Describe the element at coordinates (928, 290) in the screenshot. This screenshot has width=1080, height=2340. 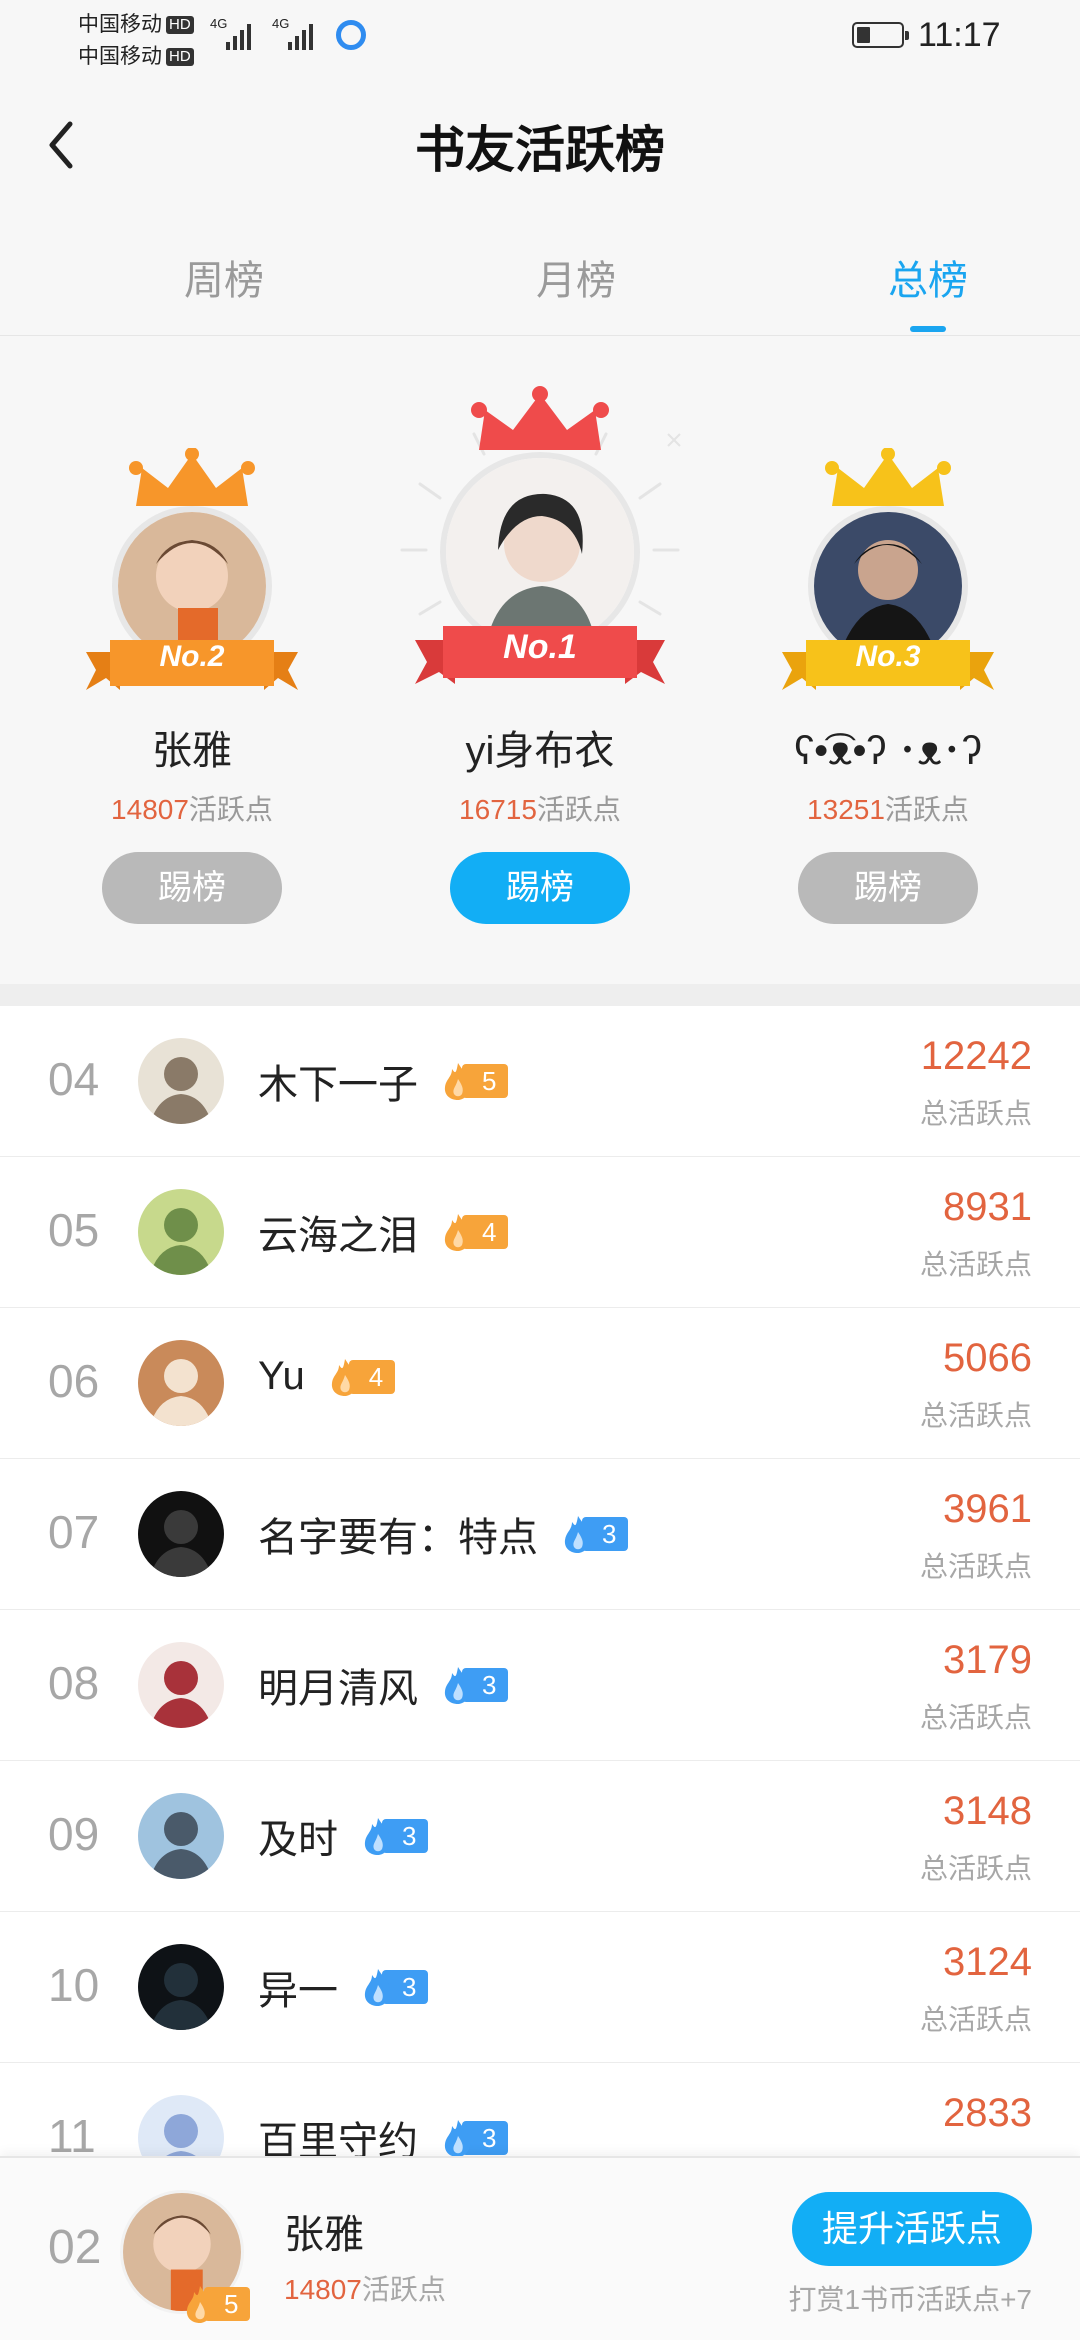
I see `tab-all-time: 总榜` at that location.